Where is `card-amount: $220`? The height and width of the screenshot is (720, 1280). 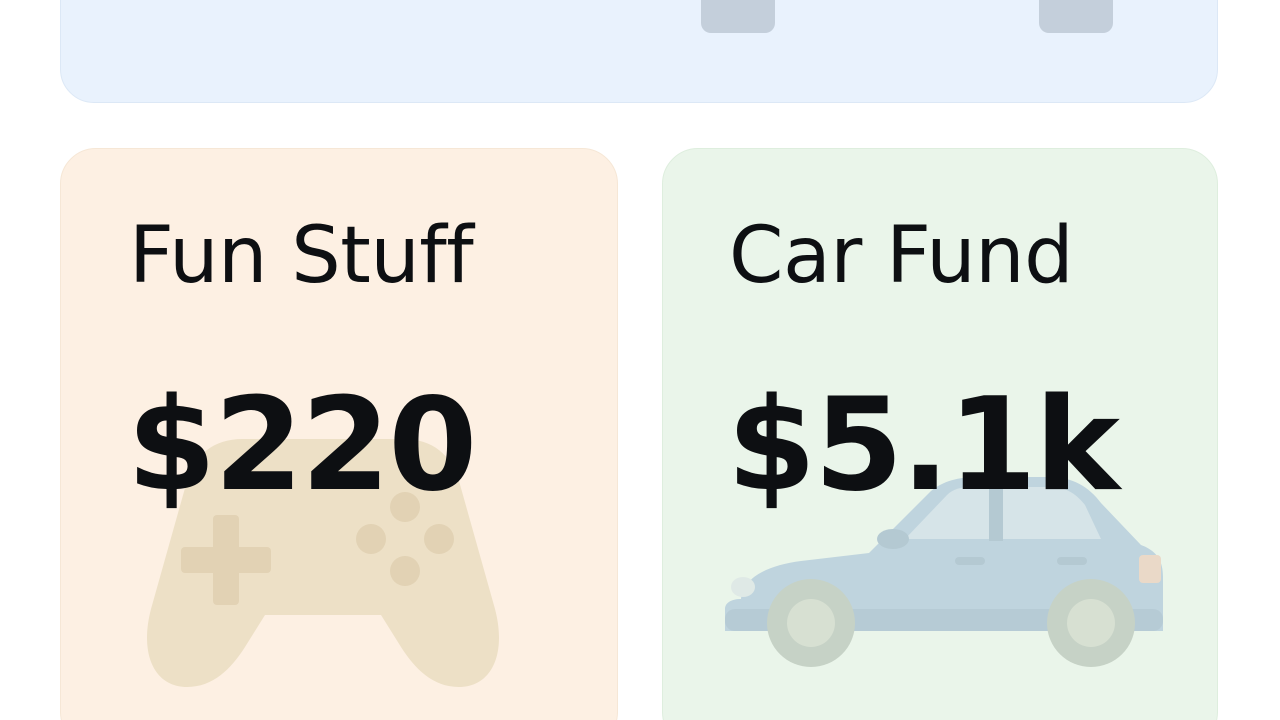
card-amount: $220 is located at coordinates (302, 445).